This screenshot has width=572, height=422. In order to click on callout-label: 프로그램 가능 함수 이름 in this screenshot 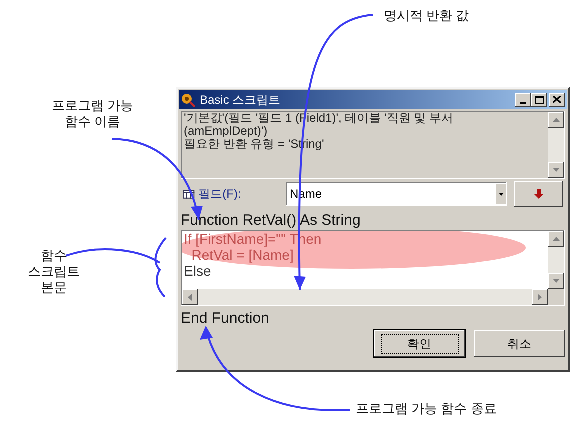, I will do `click(93, 114)`.